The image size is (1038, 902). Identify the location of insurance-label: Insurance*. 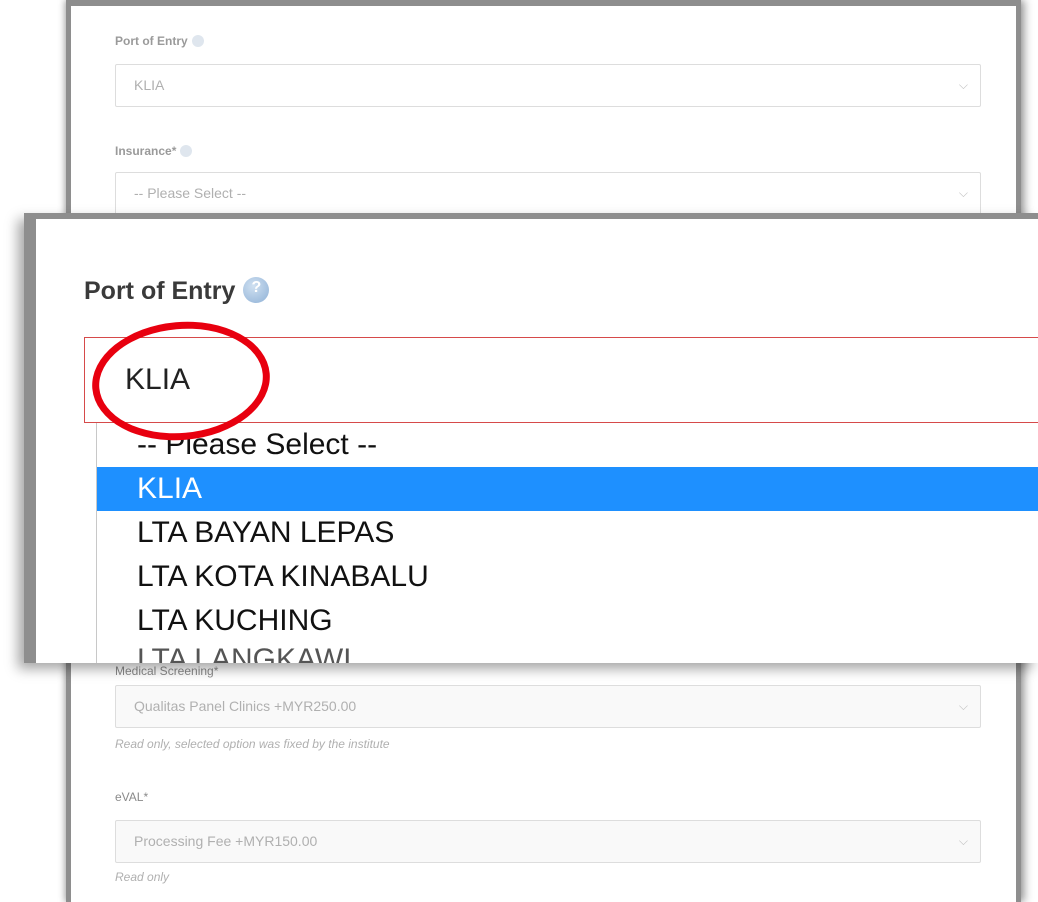
(154, 151).